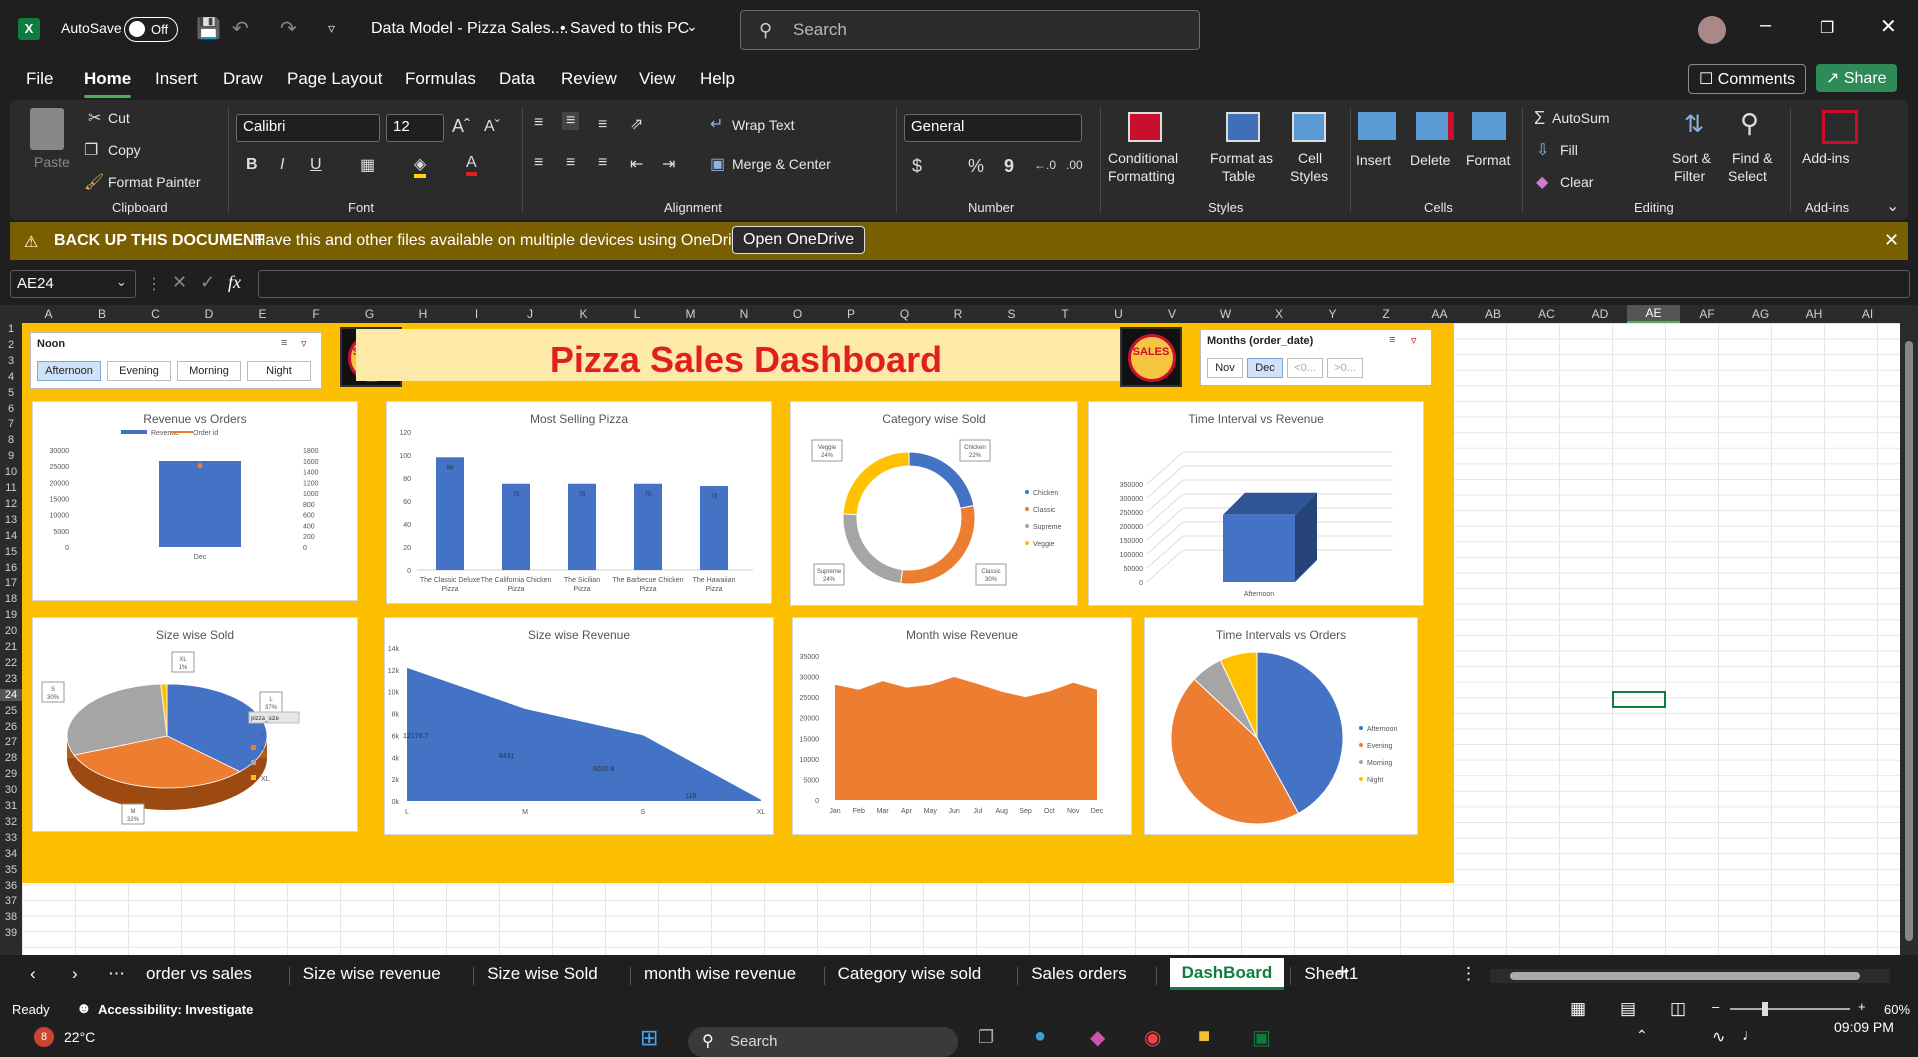  I want to click on align-middle-icon: ≡, so click(571, 121).